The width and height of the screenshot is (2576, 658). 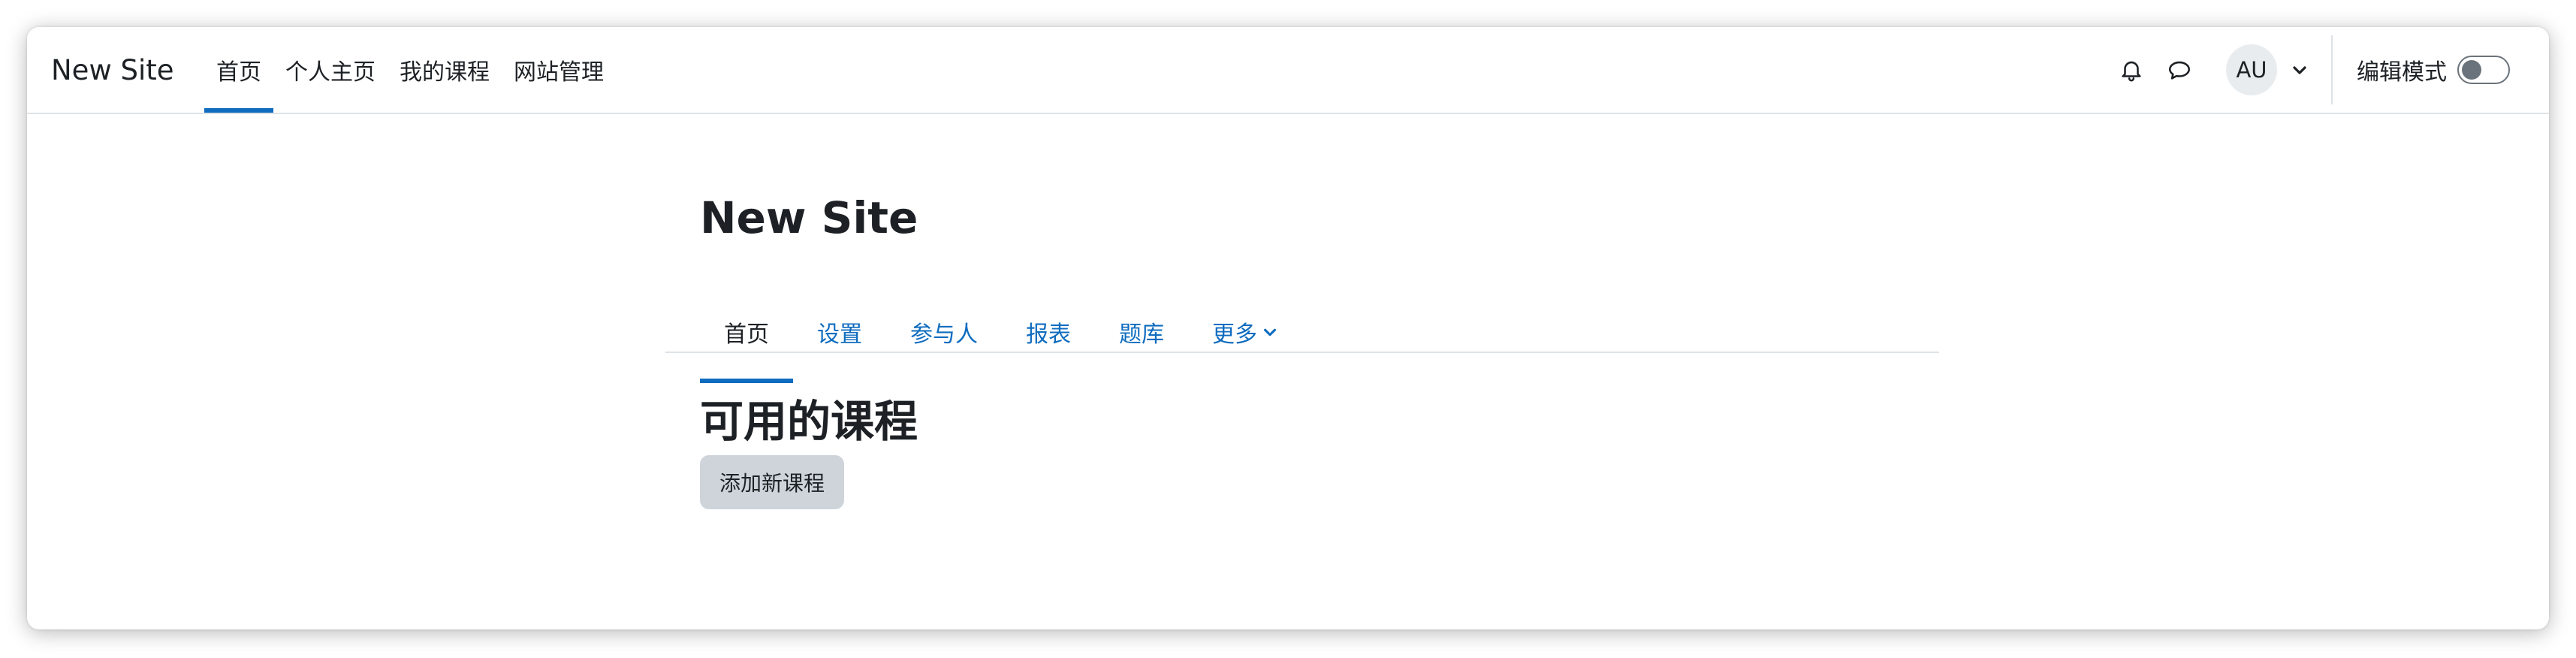 I want to click on tab-label: 设置, so click(x=839, y=335).